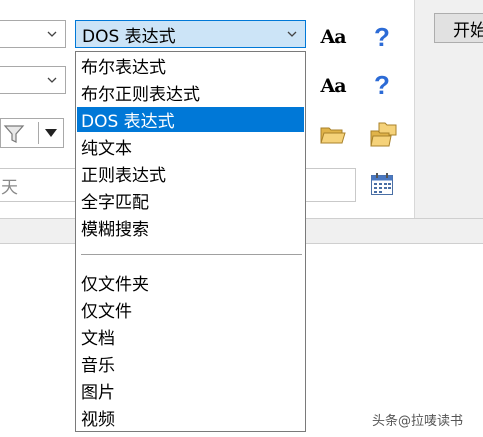  I want to click on dropdown-item-music: 音乐, so click(190, 363).